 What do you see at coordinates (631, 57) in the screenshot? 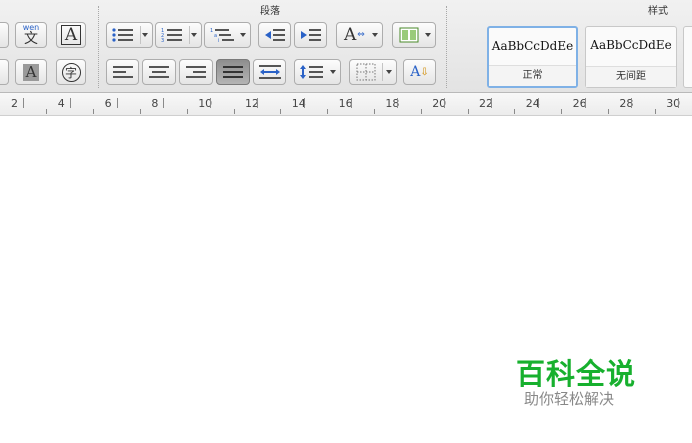
I see `style-no-spacing: AaBbCcDdEe 无间距` at bounding box center [631, 57].